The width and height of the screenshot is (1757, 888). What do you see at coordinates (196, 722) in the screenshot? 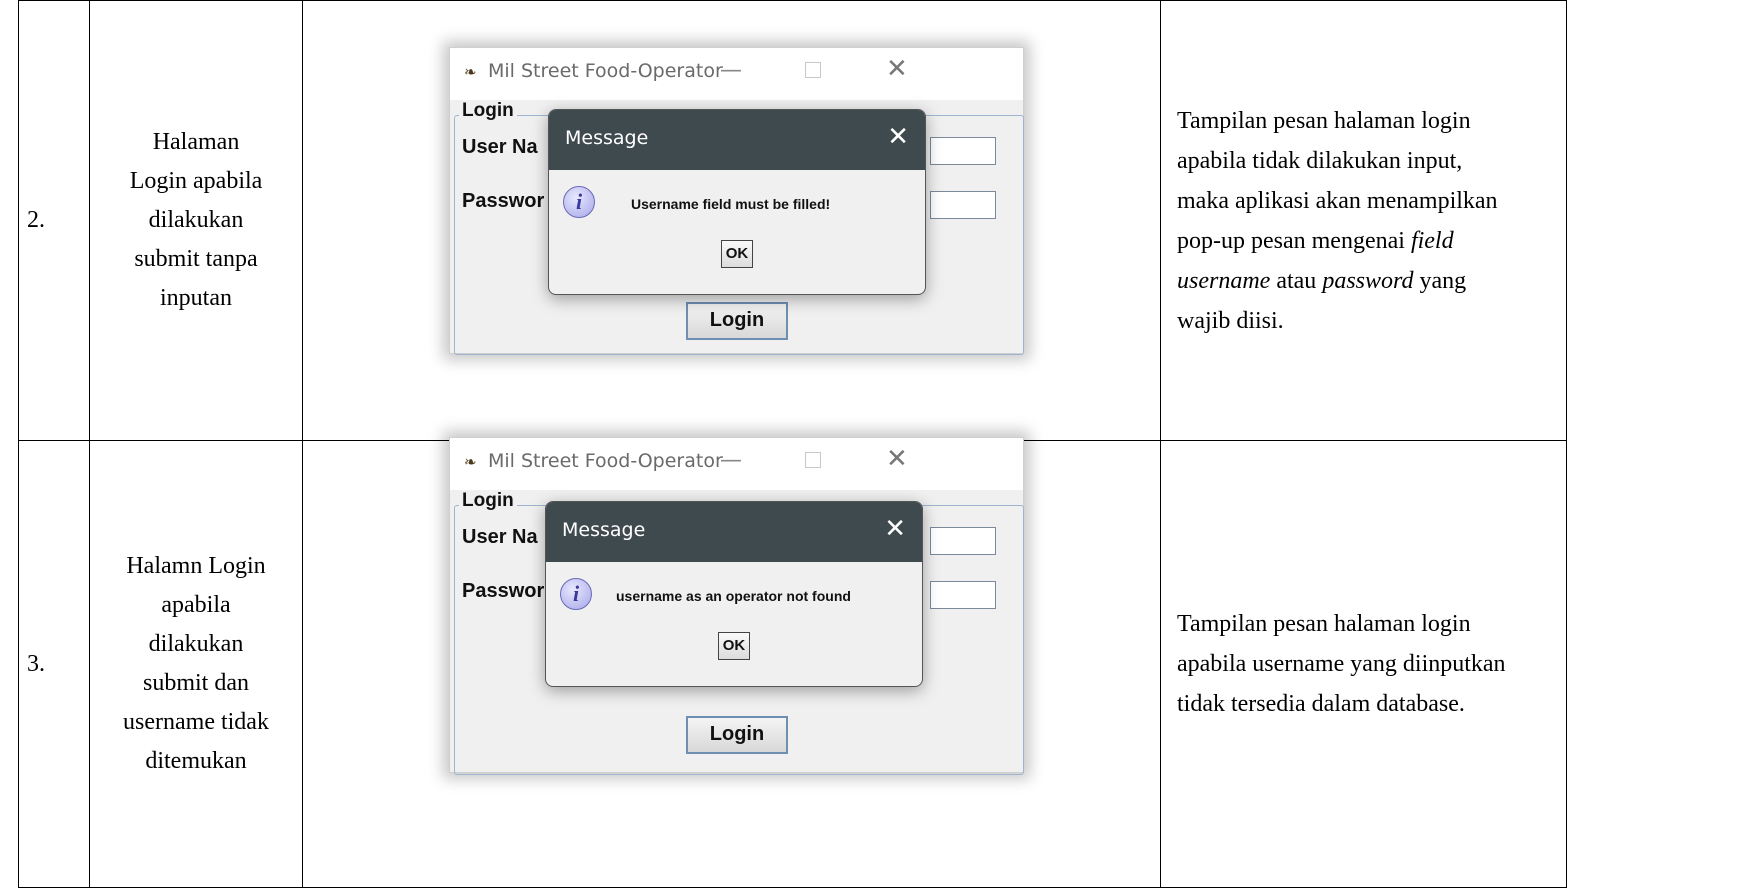
I see `test-name-line: username tidak` at bounding box center [196, 722].